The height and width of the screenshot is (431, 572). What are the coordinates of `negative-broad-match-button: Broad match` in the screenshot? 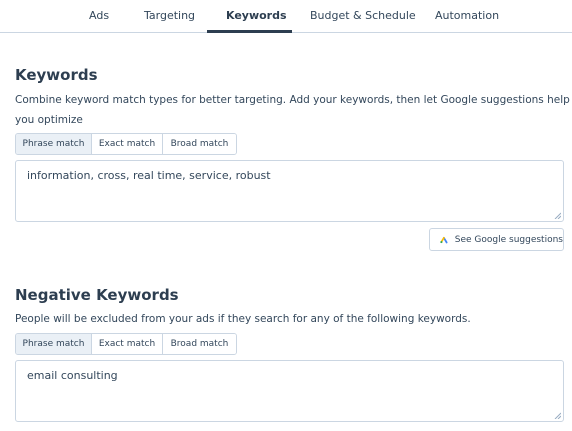 It's located at (199, 344).